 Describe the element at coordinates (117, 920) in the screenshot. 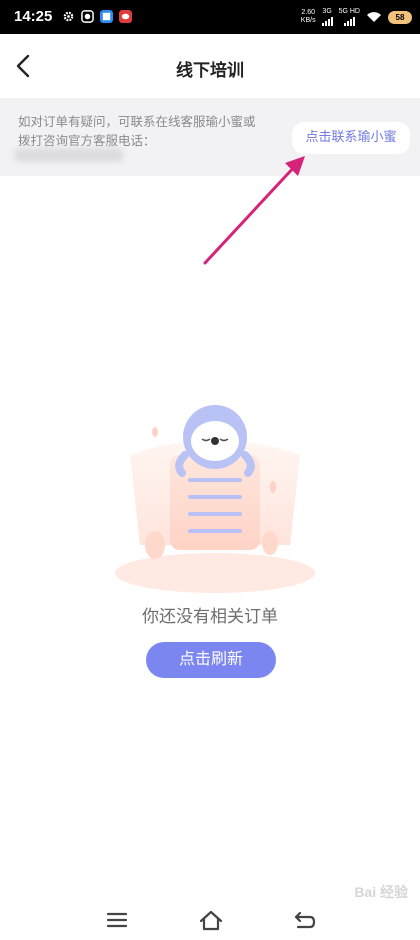

I see `menu-icon` at that location.